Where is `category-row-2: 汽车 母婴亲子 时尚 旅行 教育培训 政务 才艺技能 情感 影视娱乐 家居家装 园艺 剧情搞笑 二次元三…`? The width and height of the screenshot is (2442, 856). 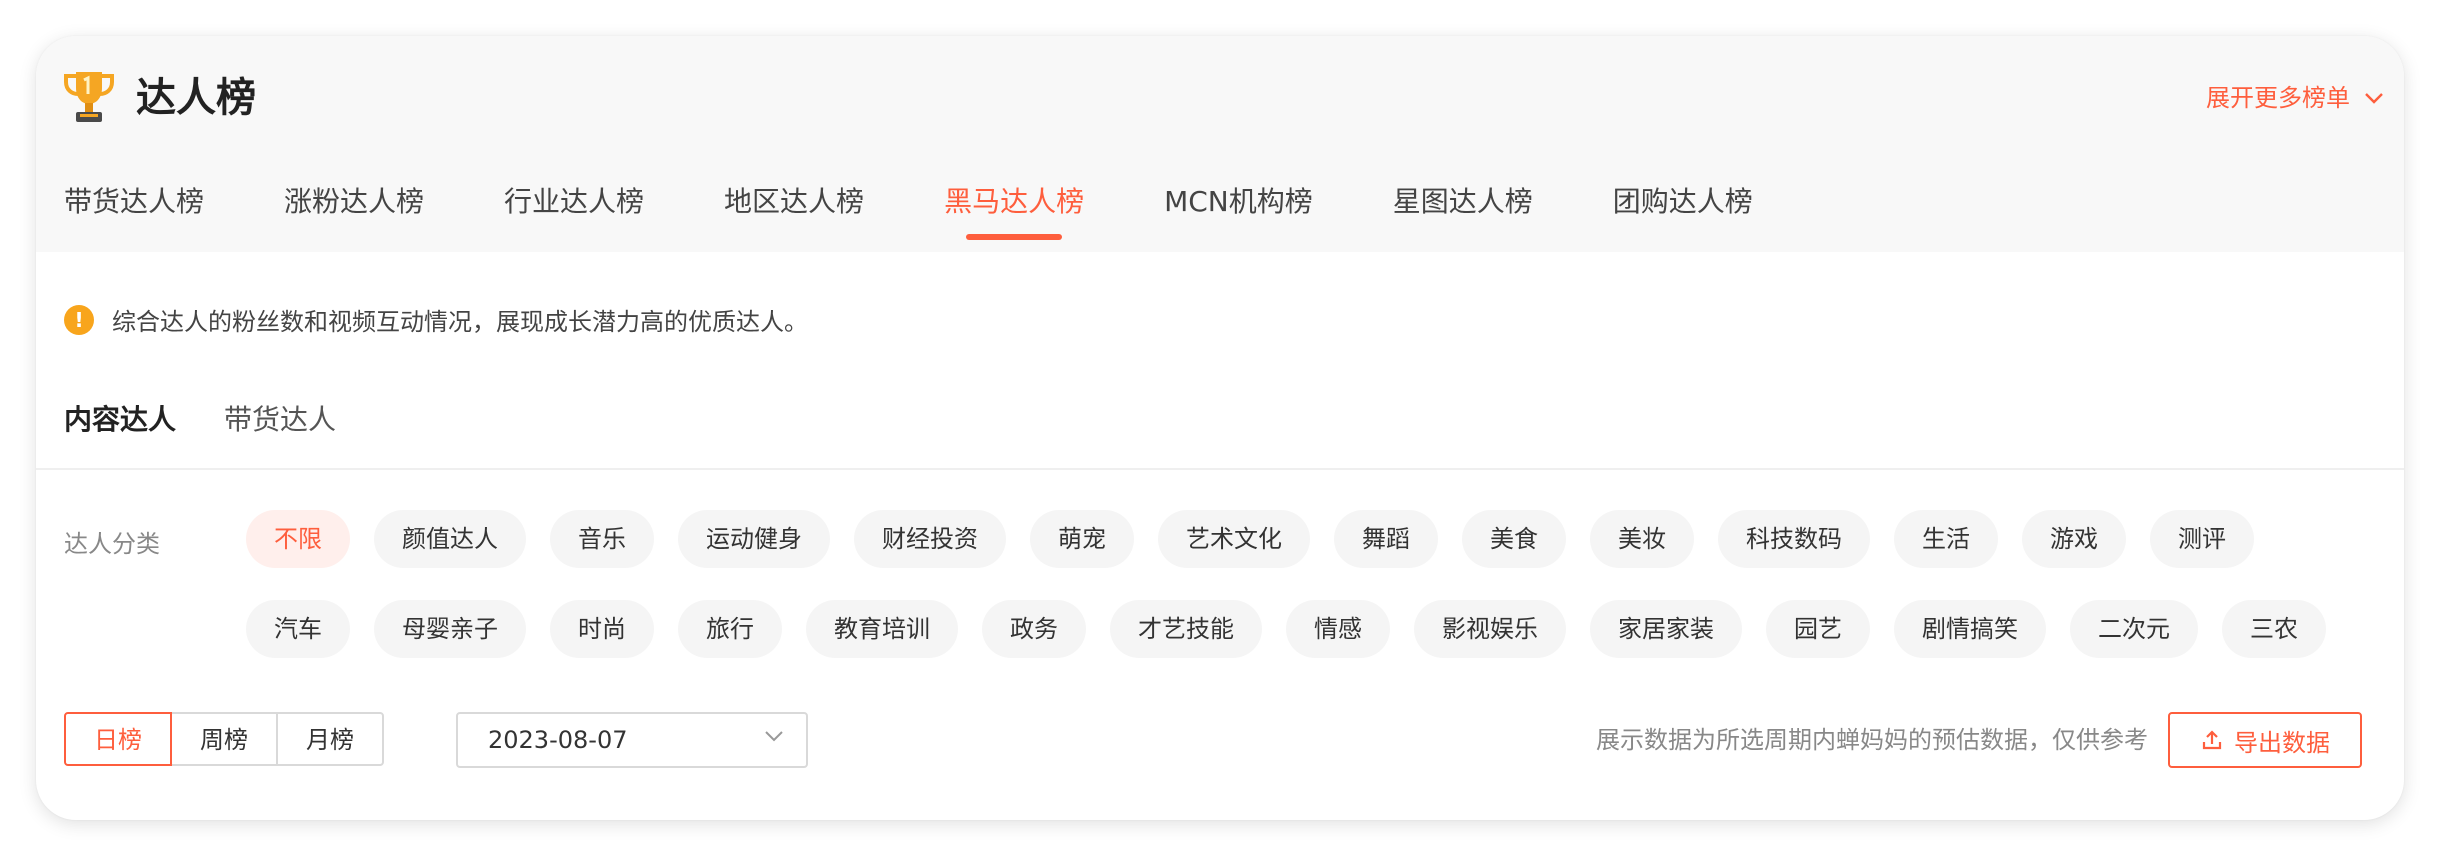 category-row-2: 汽车 母婴亲子 时尚 旅行 教育培训 政务 才艺技能 情感 影视娱乐 家居家装 园艺 剧情搞笑 二次元三… is located at coordinates (1286, 629).